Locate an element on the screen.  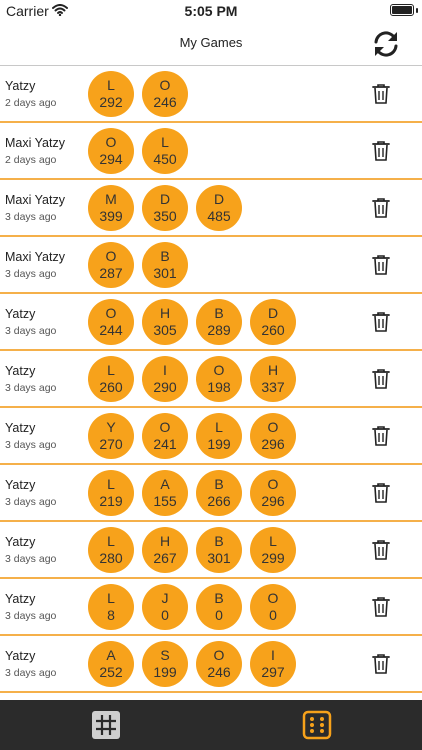
player-score: 289 is located at coordinates (219, 330).